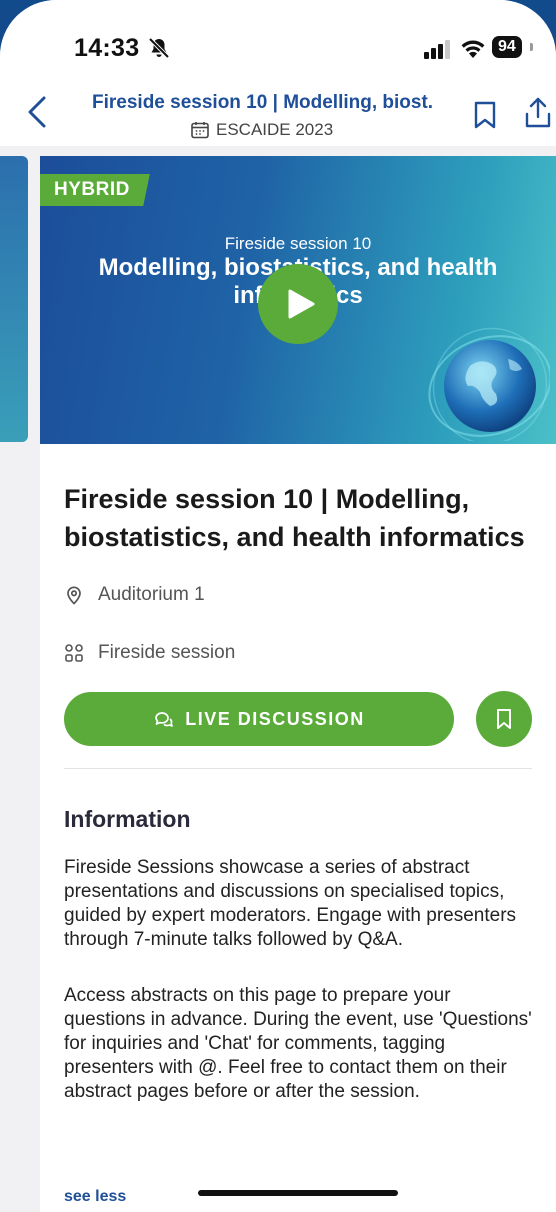 This screenshot has width=556, height=1212. What do you see at coordinates (107, 48) in the screenshot?
I see `status-time: 14:33` at bounding box center [107, 48].